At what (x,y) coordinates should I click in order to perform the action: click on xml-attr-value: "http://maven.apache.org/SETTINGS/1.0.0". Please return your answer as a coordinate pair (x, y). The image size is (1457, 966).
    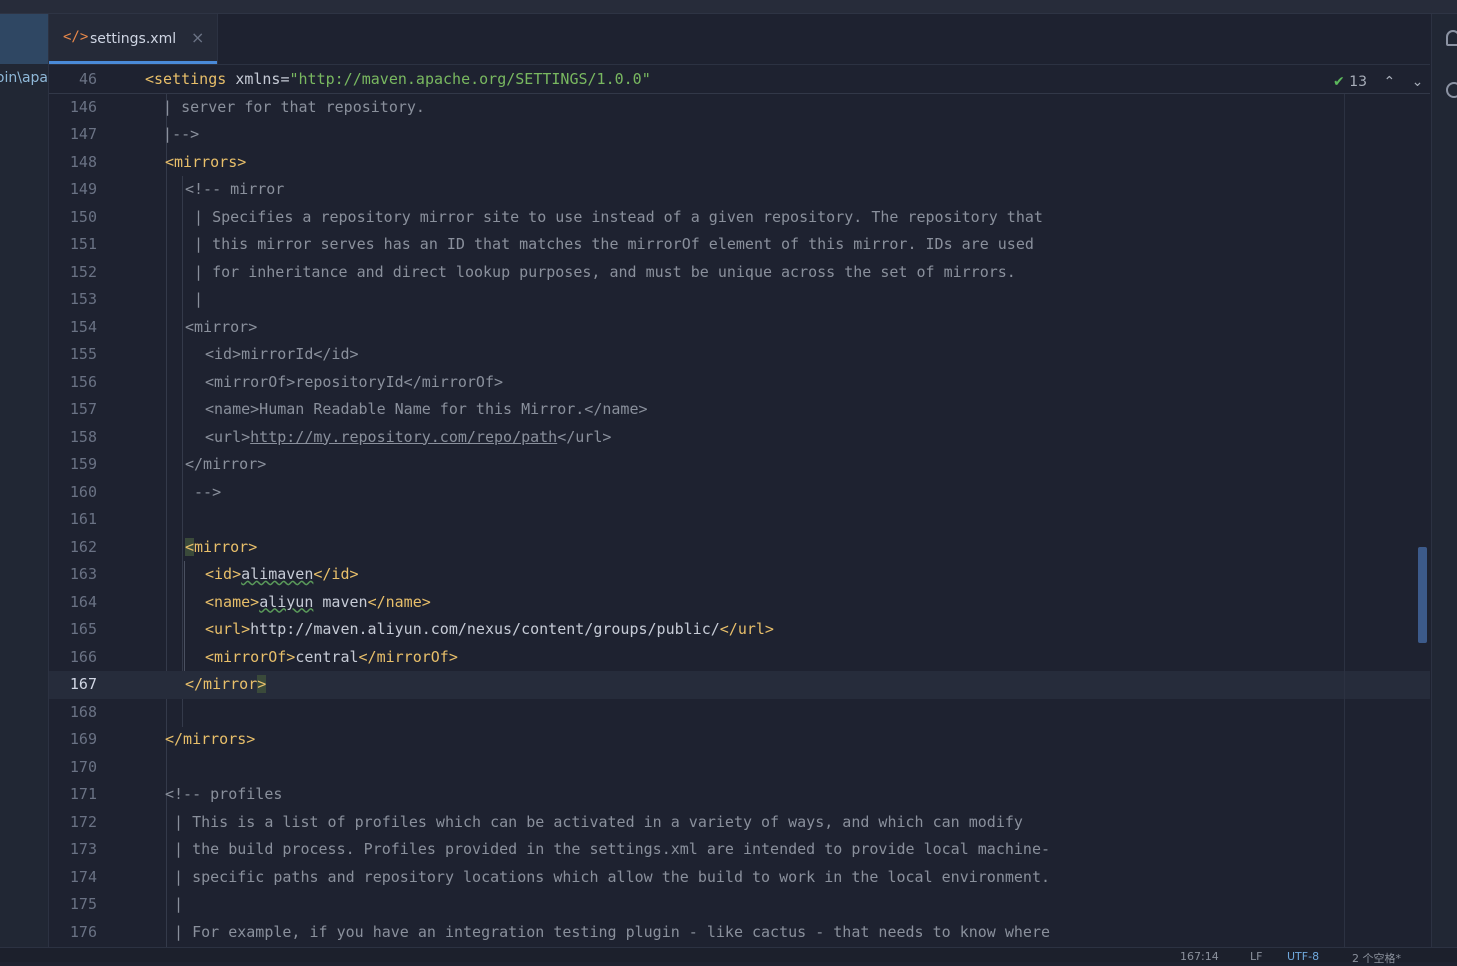
    Looking at the image, I should click on (470, 79).